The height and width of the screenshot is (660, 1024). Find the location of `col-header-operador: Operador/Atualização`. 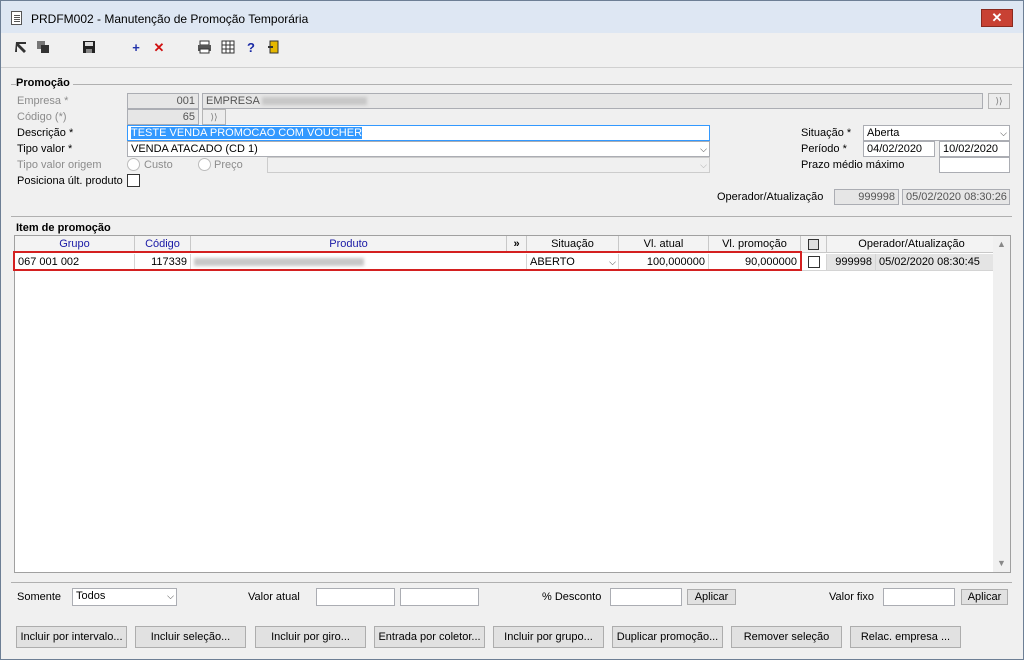

col-header-operador: Operador/Atualização is located at coordinates (912, 244).